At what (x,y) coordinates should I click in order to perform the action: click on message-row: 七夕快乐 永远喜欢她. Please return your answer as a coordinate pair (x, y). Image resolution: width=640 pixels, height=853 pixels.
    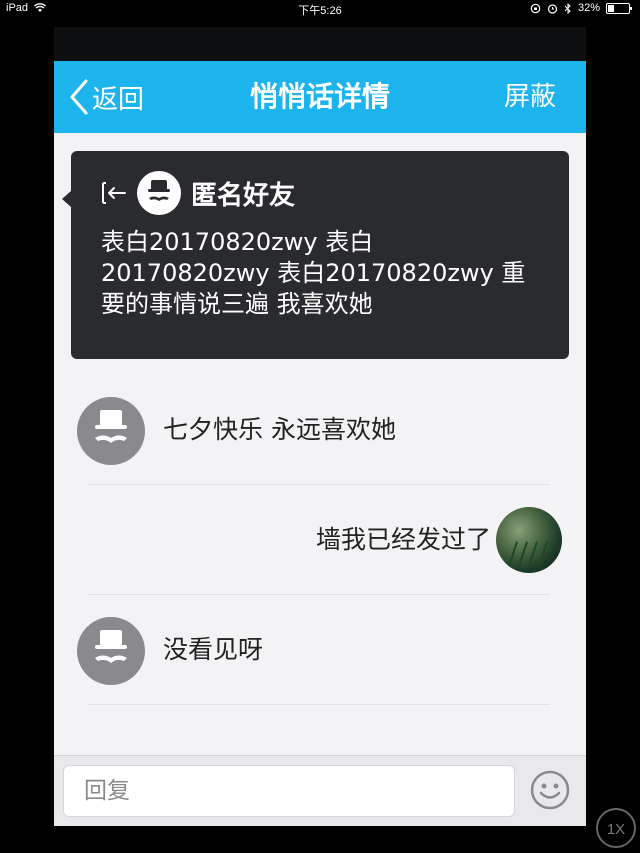
    Looking at the image, I should click on (320, 430).